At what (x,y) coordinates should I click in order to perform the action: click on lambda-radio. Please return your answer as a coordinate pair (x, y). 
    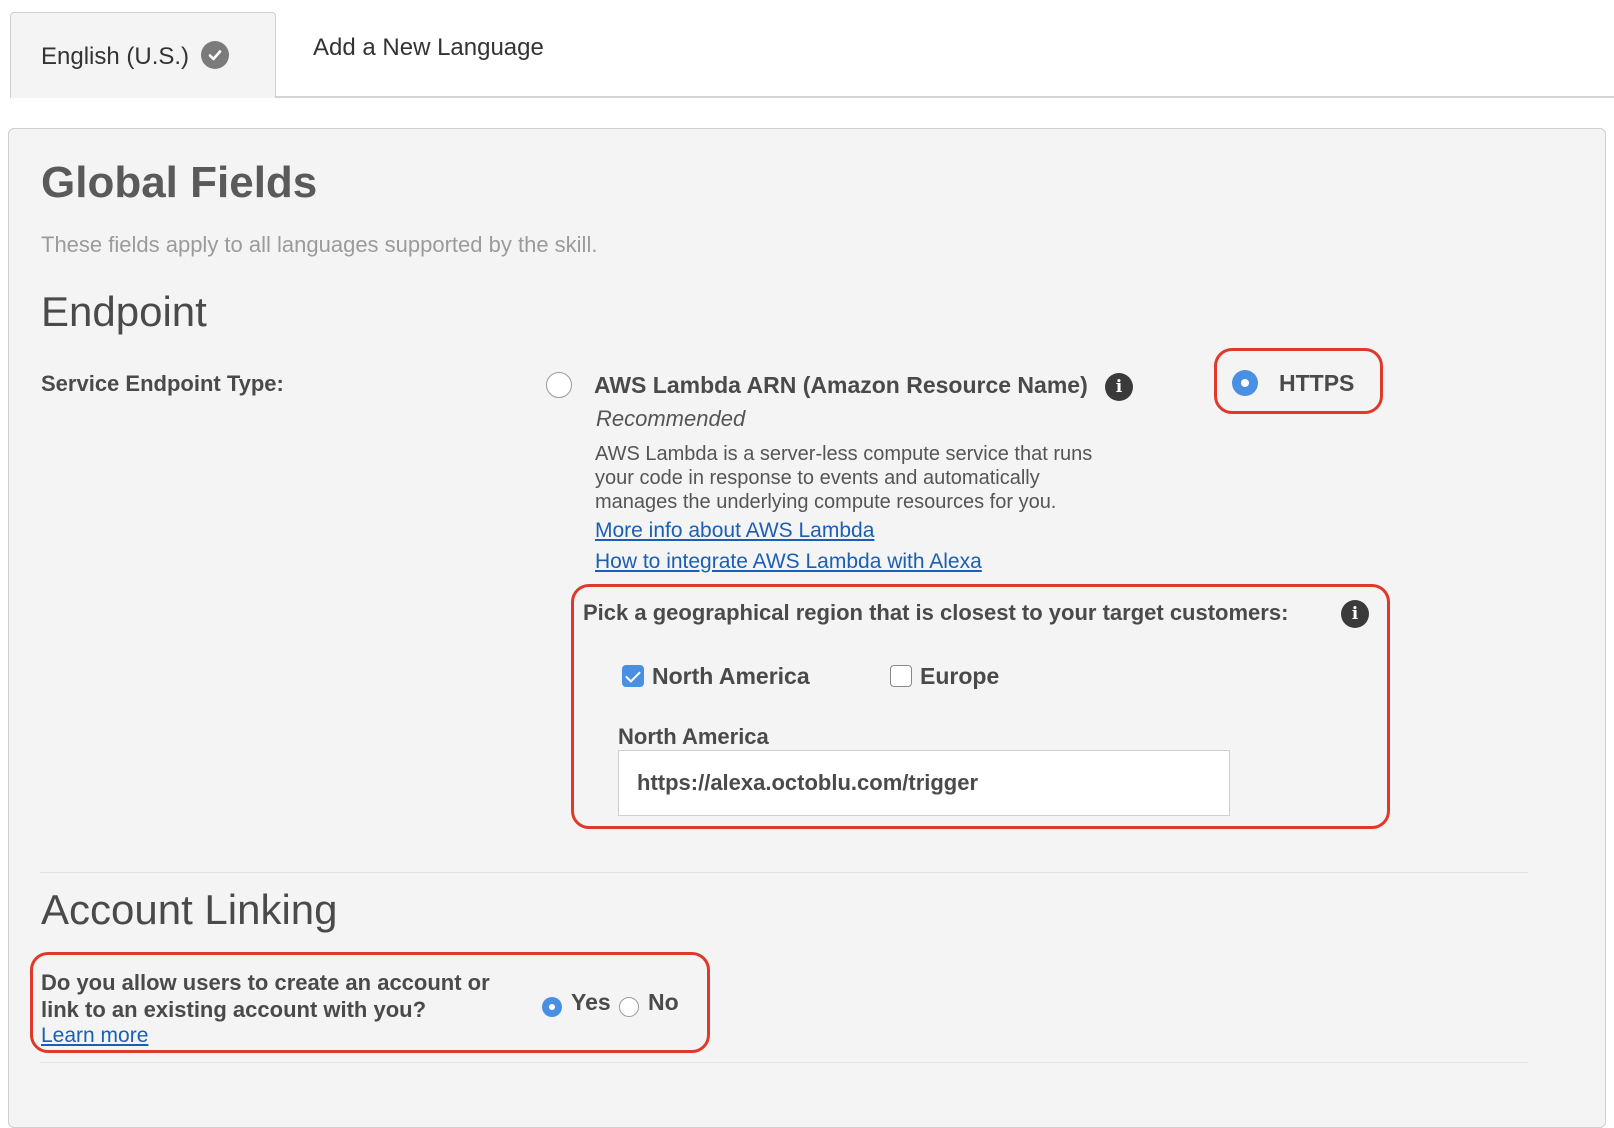
    Looking at the image, I should click on (559, 385).